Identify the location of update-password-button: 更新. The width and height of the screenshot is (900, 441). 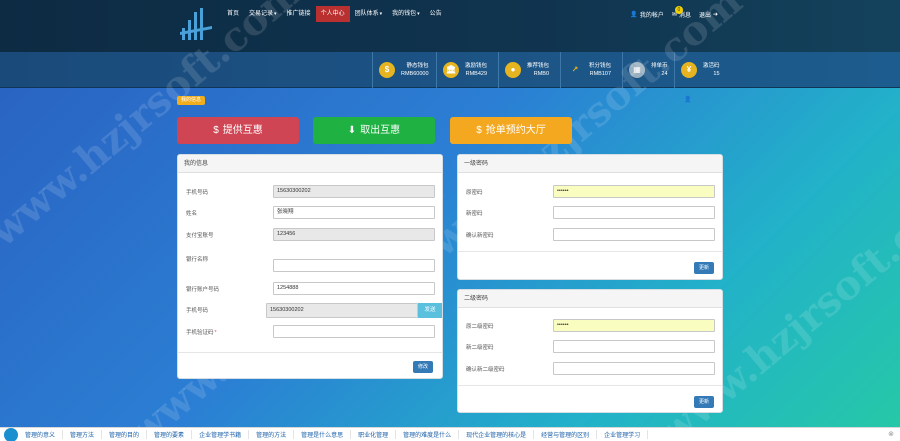
(704, 268).